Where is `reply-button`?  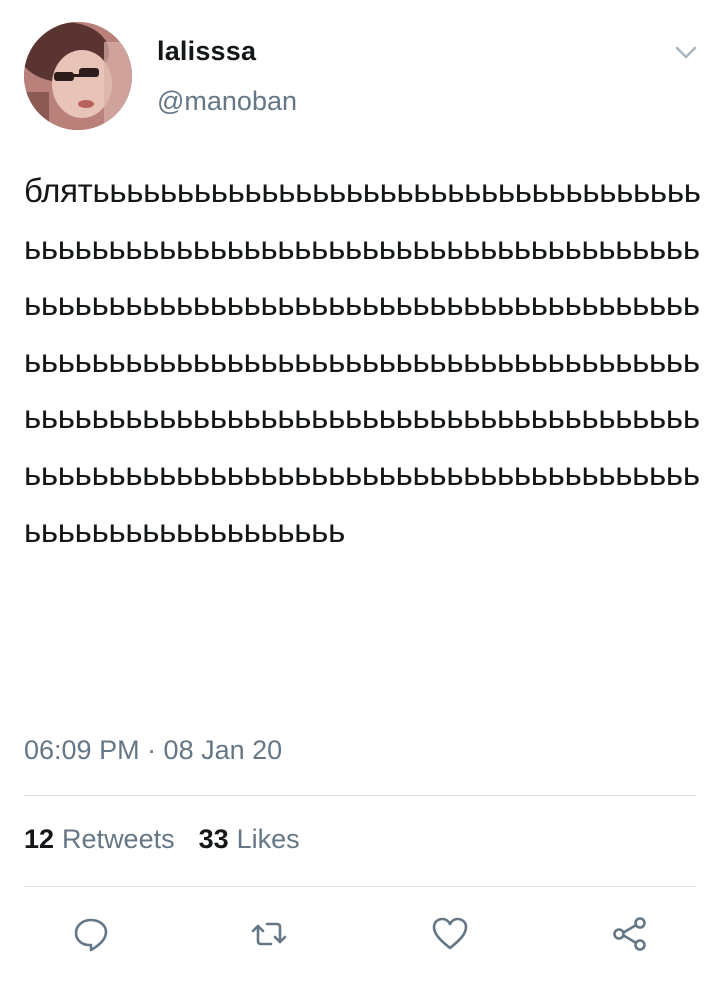 reply-button is located at coordinates (91, 934).